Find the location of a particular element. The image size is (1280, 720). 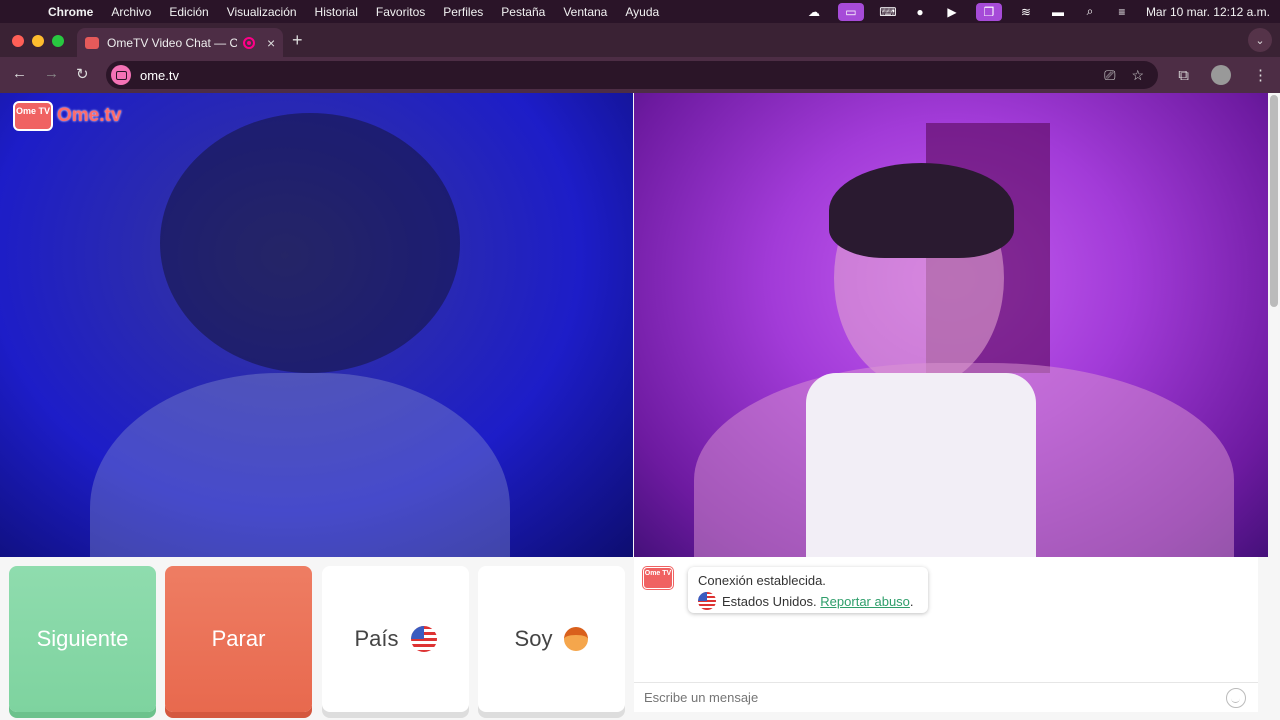

menu-bar-clock: Mar 10 mar. 12:12 a.m. is located at coordinates (1208, 12).